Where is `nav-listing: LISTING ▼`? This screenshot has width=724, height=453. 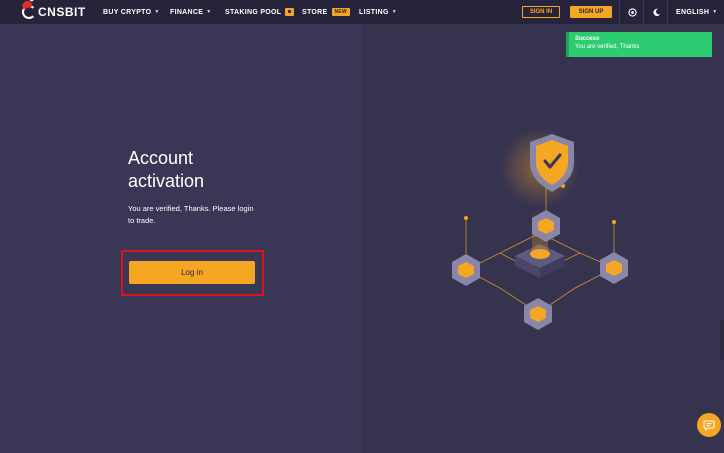 nav-listing: LISTING ▼ is located at coordinates (378, 12).